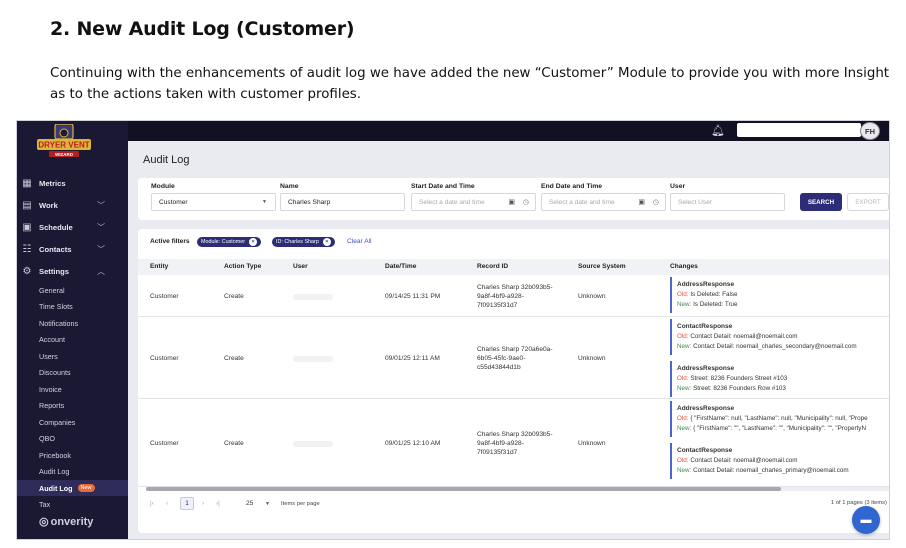 Image resolution: width=906 pixels, height=548 pixels. What do you see at coordinates (101, 271) in the screenshot?
I see `chevron-up-icon: ︿` at bounding box center [101, 271].